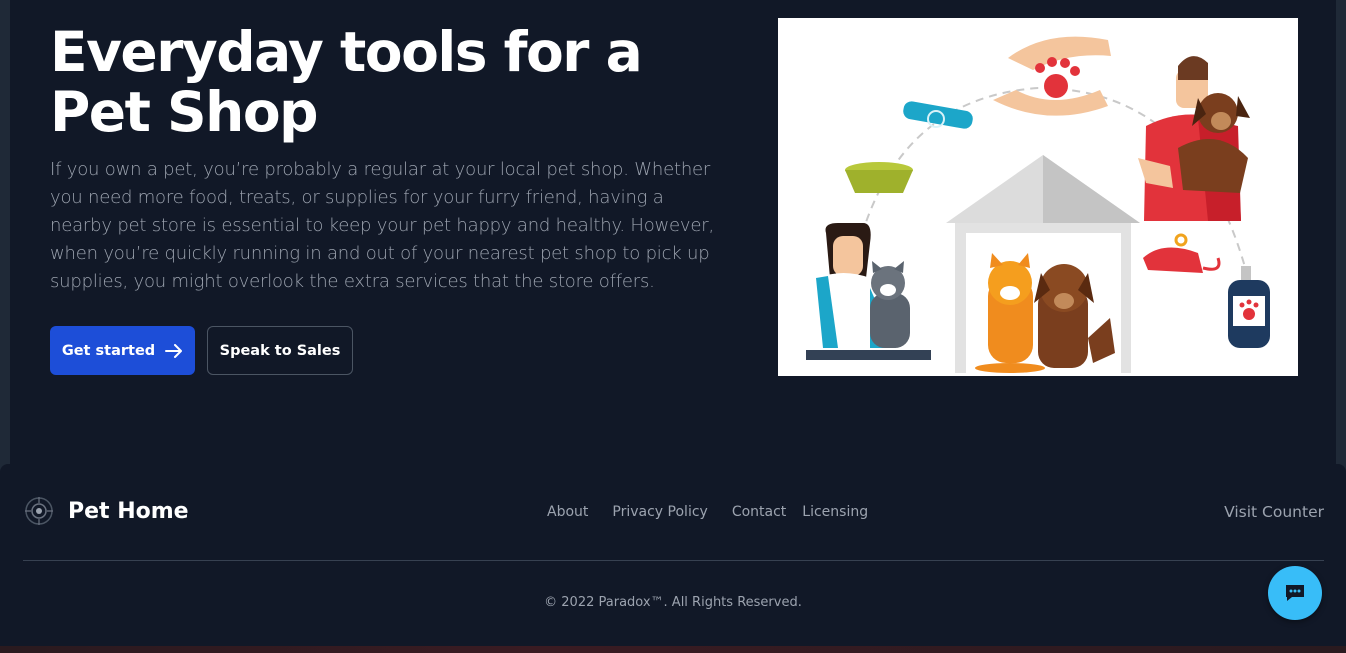 This screenshot has height=653, width=1346. I want to click on footer-divider, so click(673, 560).